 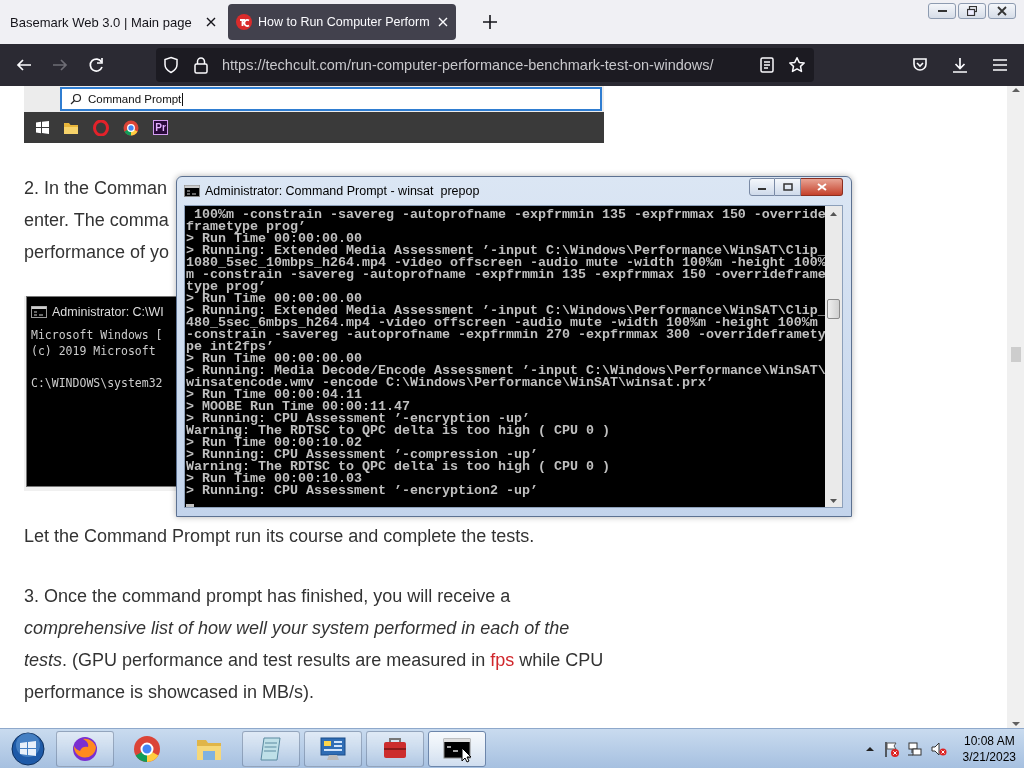 What do you see at coordinates (342, 22) in the screenshot?
I see `browser-tab: How to Run Computer Perform` at bounding box center [342, 22].